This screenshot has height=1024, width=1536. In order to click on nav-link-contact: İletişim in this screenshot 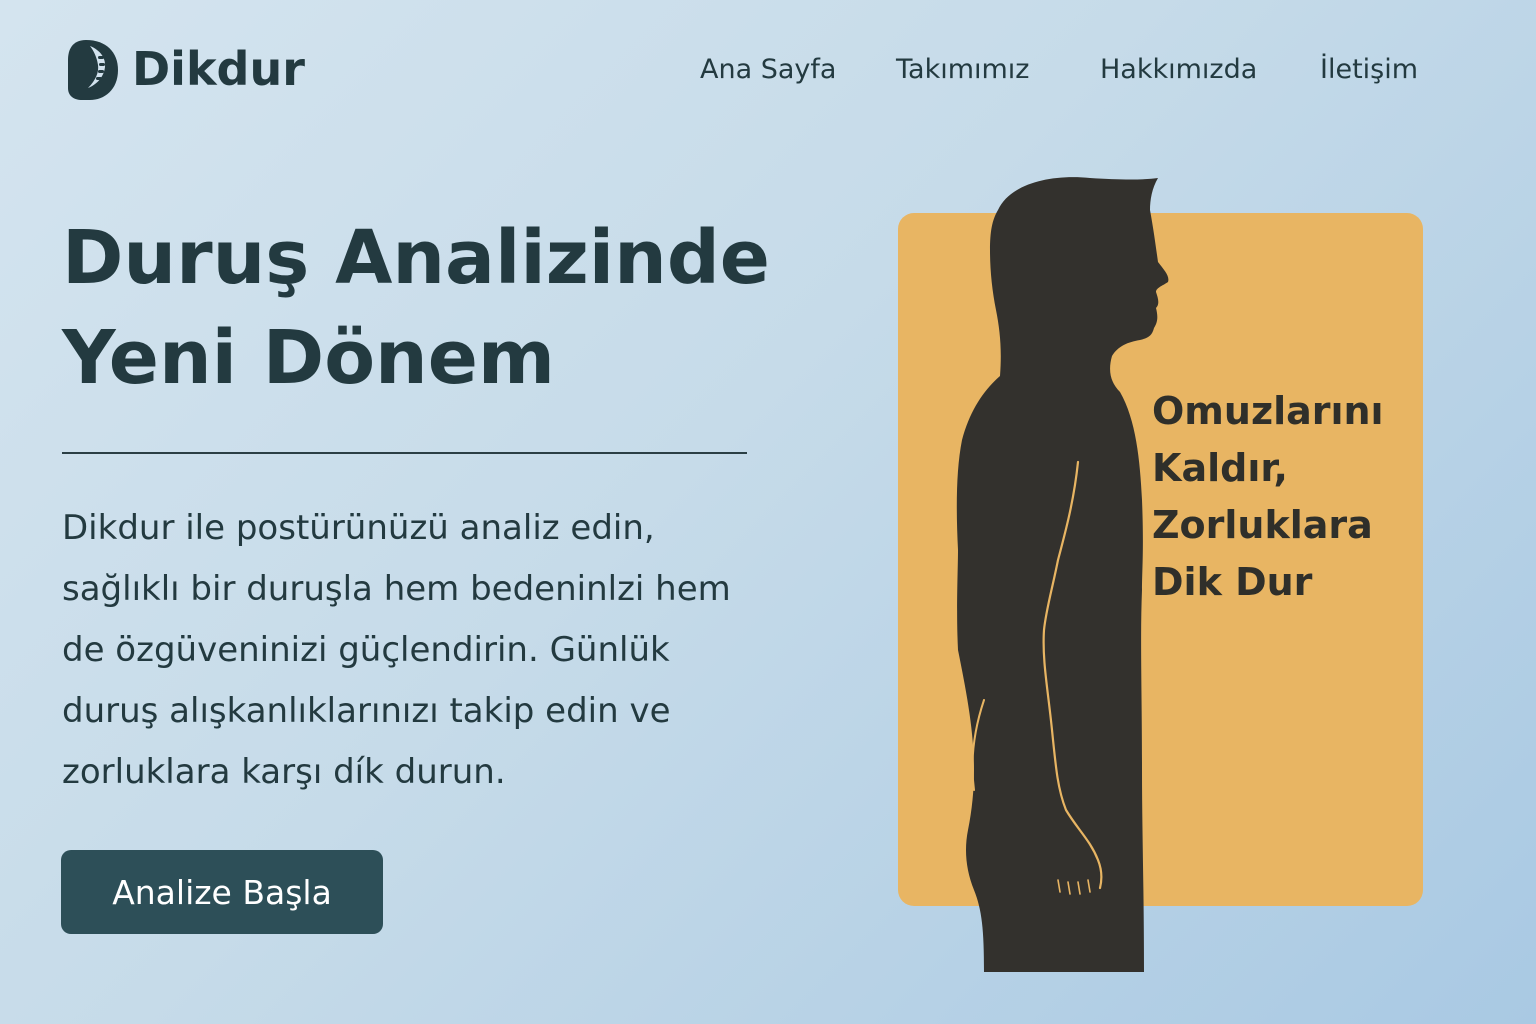, I will do `click(1369, 70)`.